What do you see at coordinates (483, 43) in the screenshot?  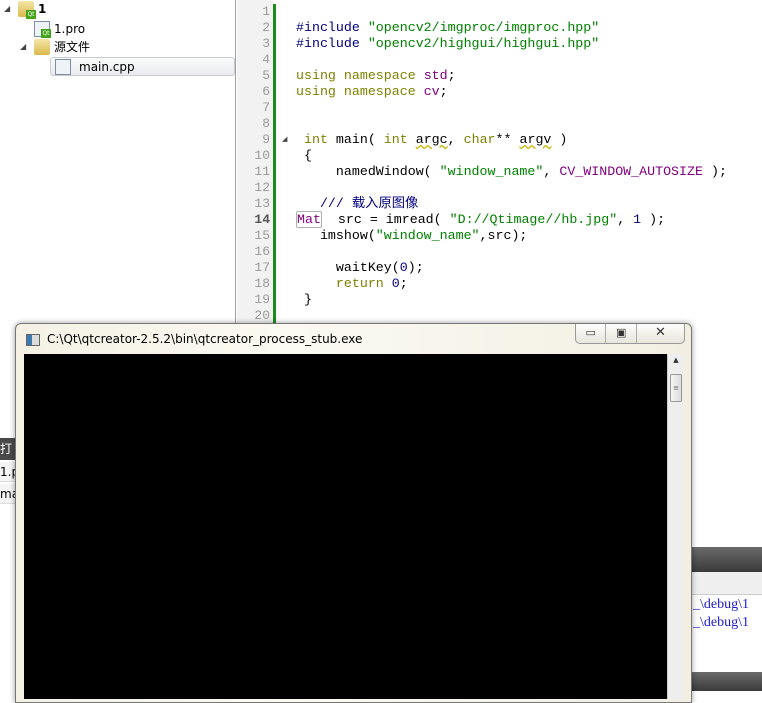 I see `code-token: "opencv2/highgui/highgui.hpp"` at bounding box center [483, 43].